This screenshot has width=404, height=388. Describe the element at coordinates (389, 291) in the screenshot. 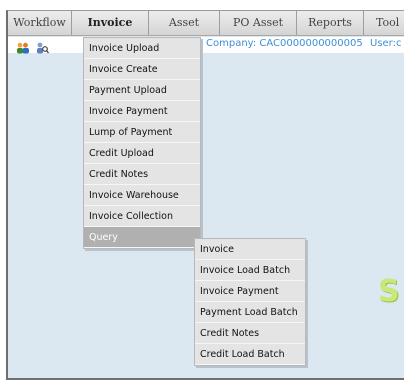

I see `welcome-text-partial: S` at that location.